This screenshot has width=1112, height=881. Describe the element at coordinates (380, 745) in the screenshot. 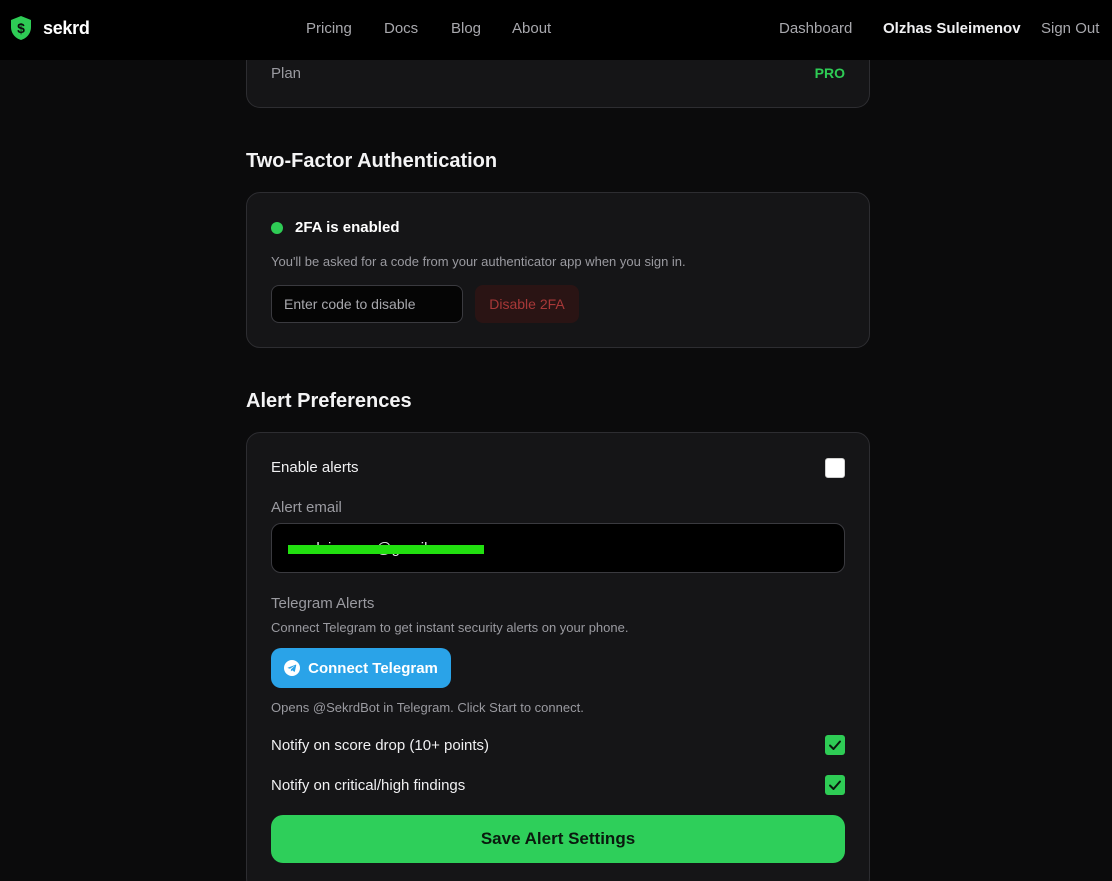

I see `score-drop-label: Notify on score drop (10+ points)` at that location.